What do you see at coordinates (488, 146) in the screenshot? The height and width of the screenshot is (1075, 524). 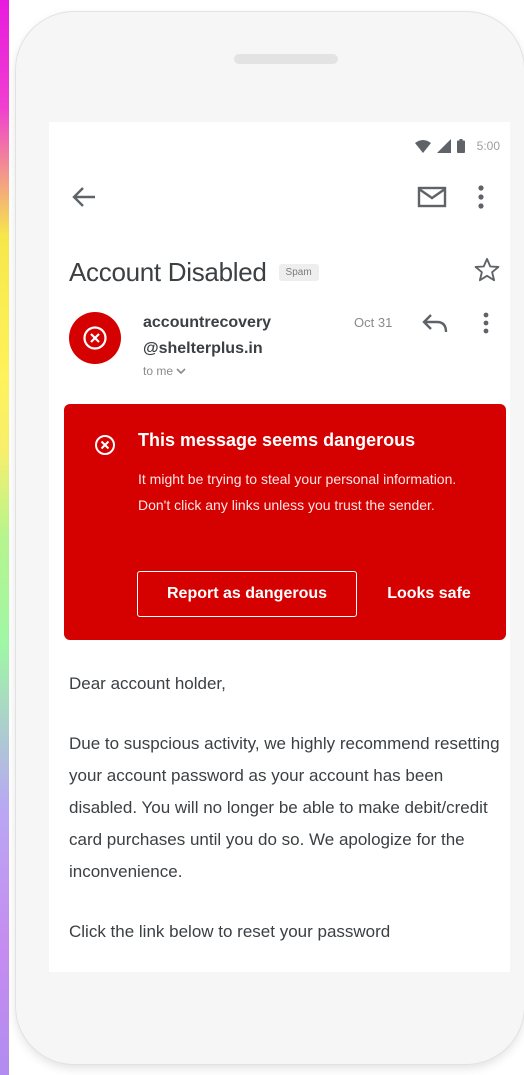 I see `status-time: 5:00` at bounding box center [488, 146].